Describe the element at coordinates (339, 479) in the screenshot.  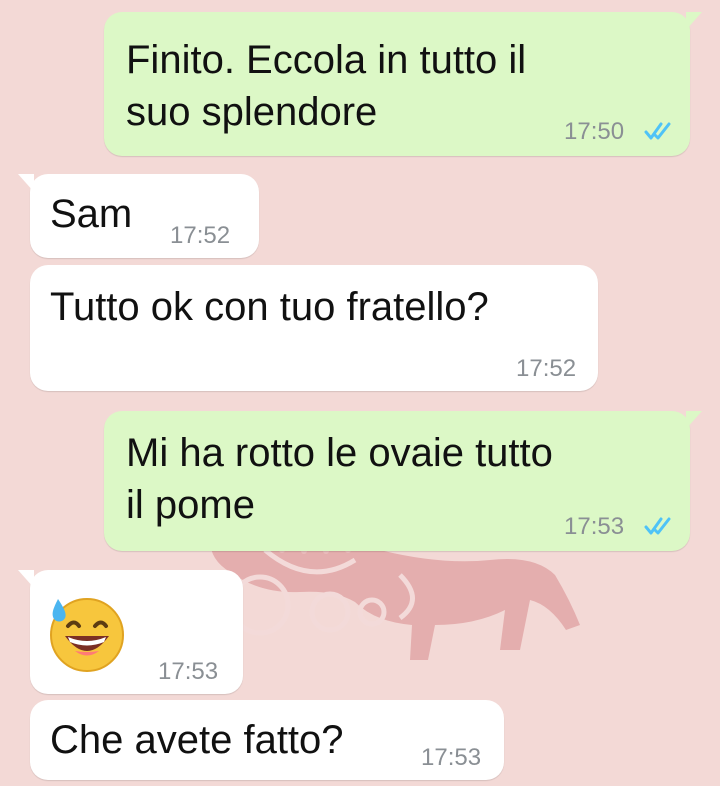
I see `message-text: Mi ha rotto le ovaie tutto il pome` at that location.